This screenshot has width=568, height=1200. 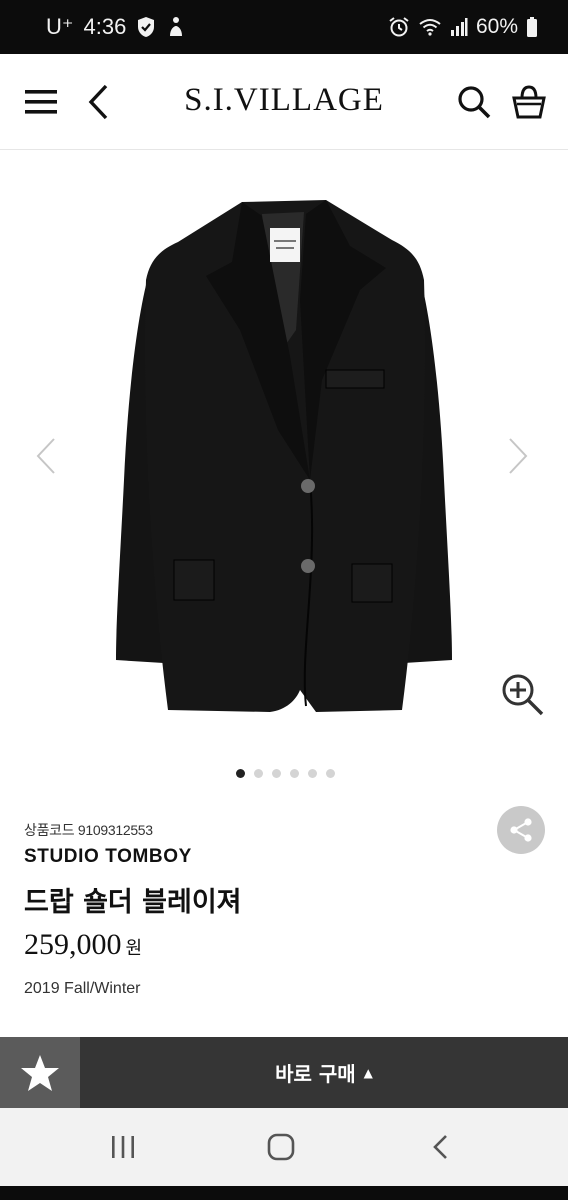 What do you see at coordinates (284, 1193) in the screenshot?
I see `bottom-strip` at bounding box center [284, 1193].